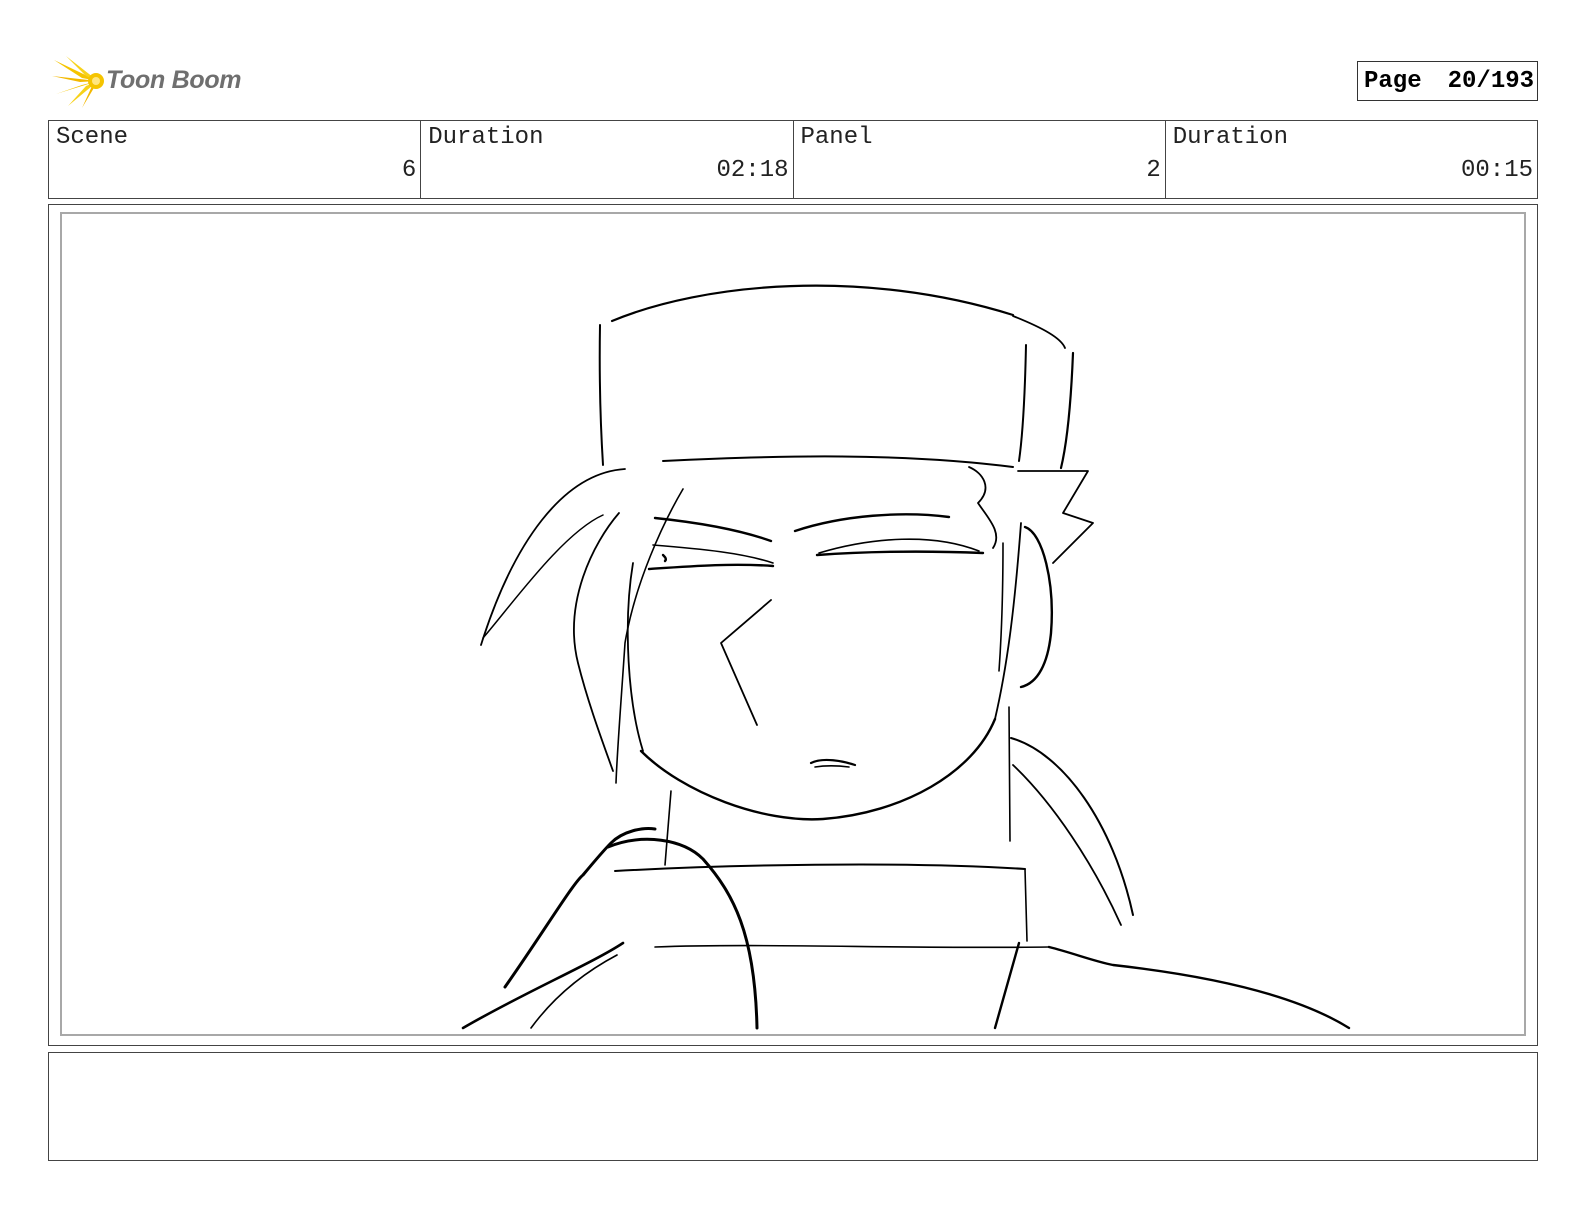 This screenshot has width=1584, height=1224. What do you see at coordinates (607, 159) in the screenshot?
I see `scene-duration-cell: Duration 02:18` at bounding box center [607, 159].